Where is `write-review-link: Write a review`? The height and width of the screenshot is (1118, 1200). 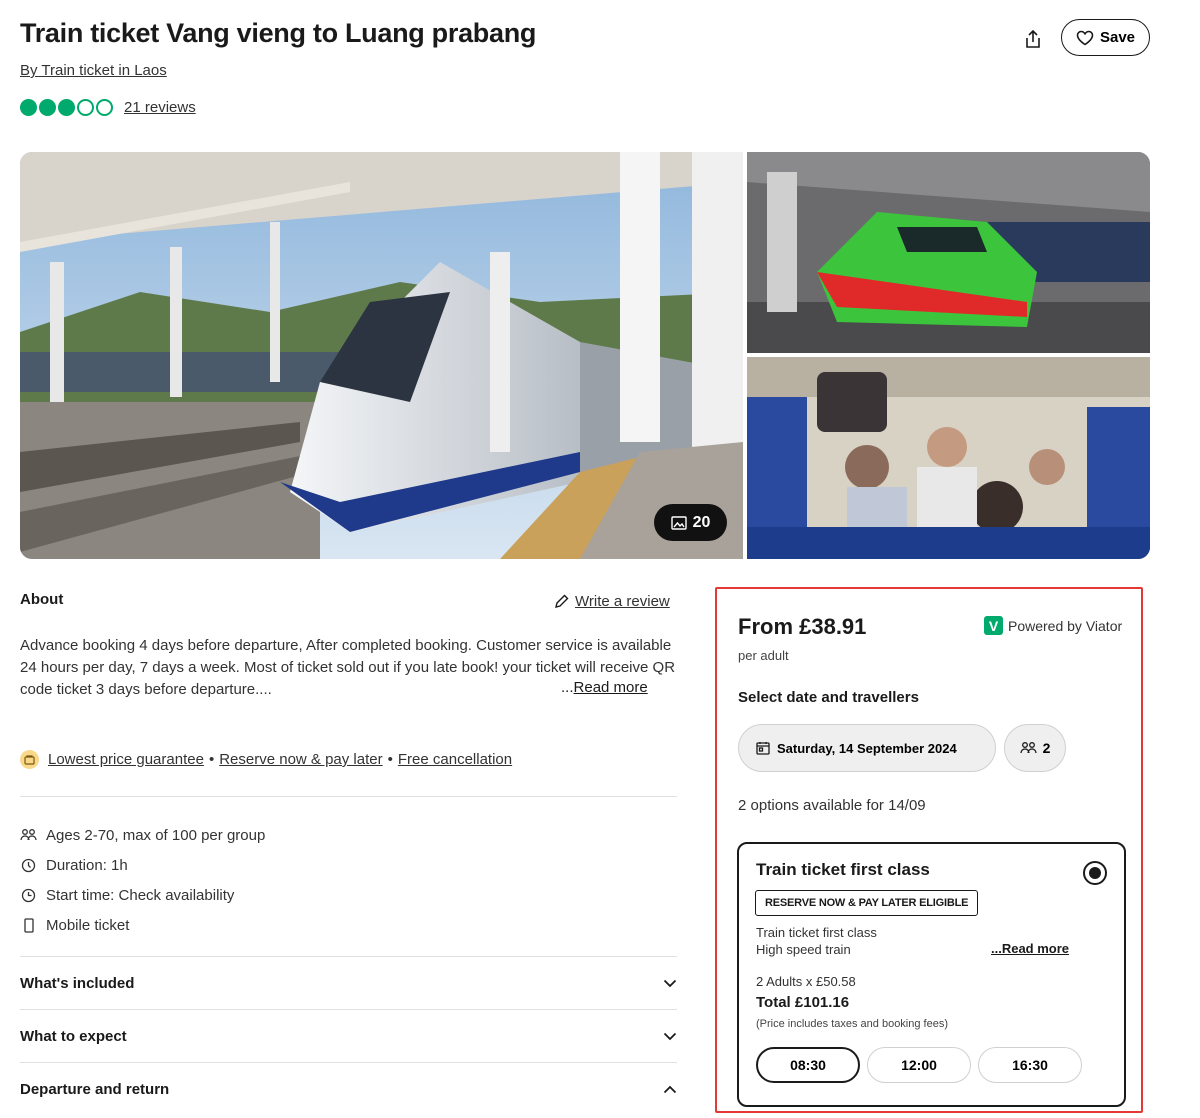 write-review-link: Write a review is located at coordinates (612, 601).